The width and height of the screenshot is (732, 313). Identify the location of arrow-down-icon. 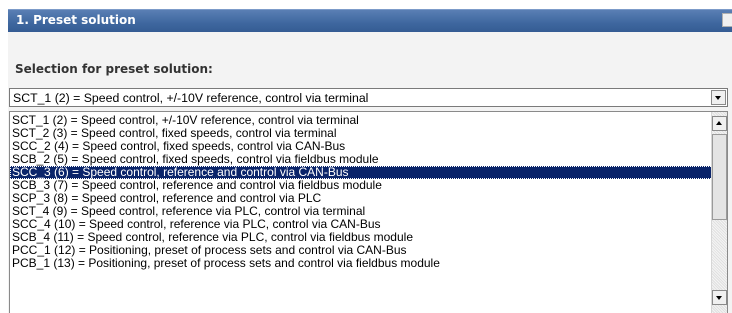
(719, 298).